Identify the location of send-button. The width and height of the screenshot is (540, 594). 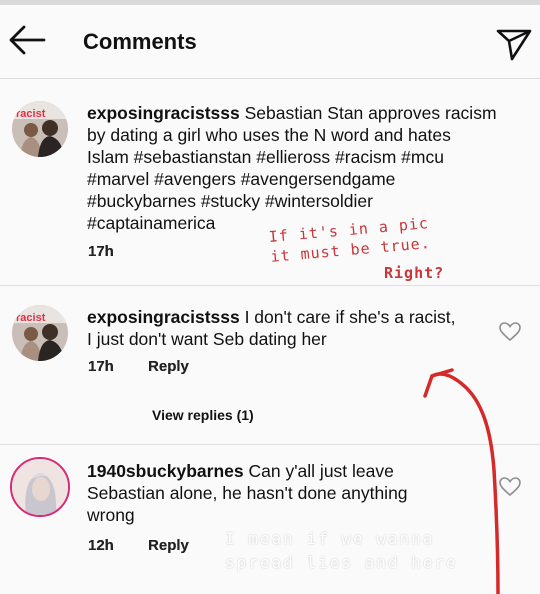
(514, 43).